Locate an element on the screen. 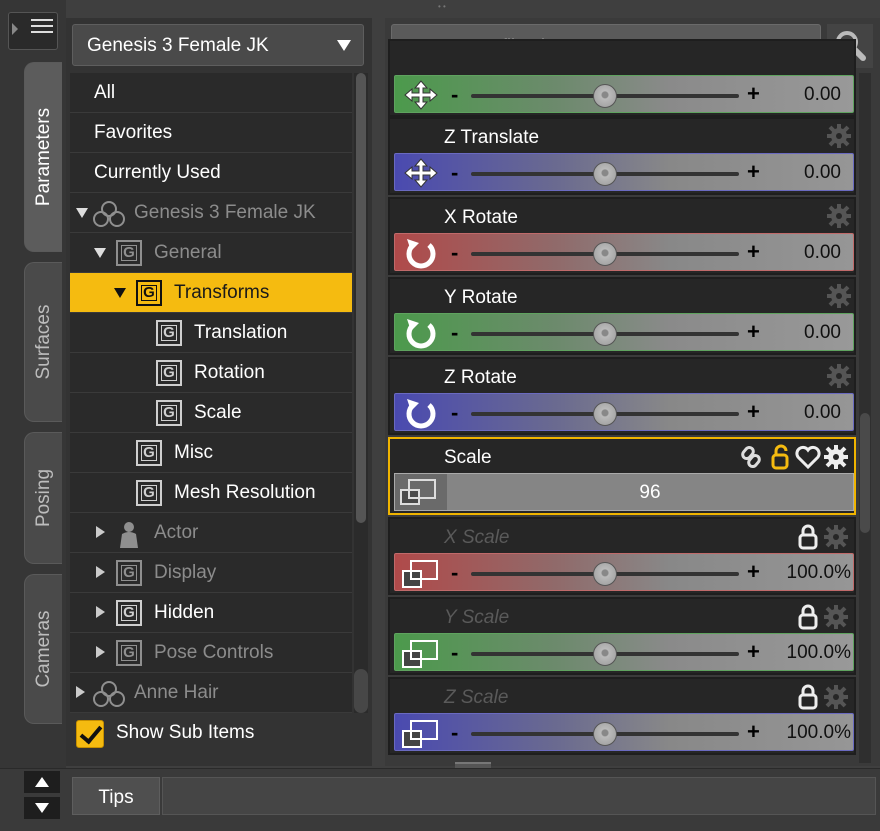  tab-parameters: Parameters is located at coordinates (43, 157).